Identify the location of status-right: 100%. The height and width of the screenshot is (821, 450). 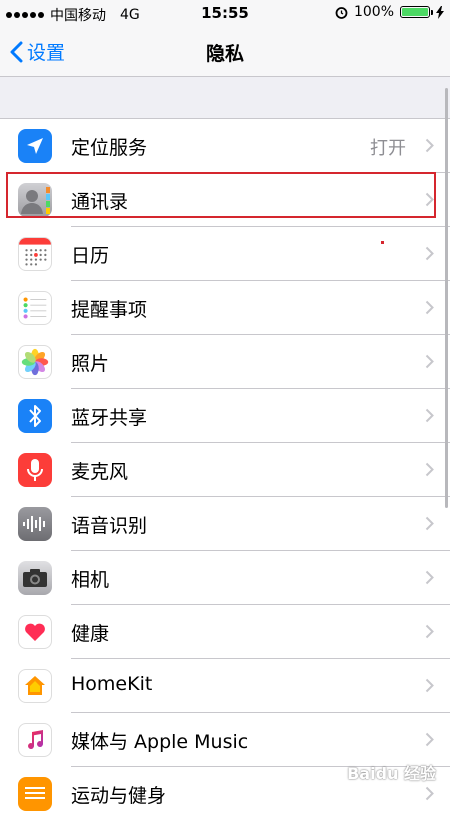
(389, 12).